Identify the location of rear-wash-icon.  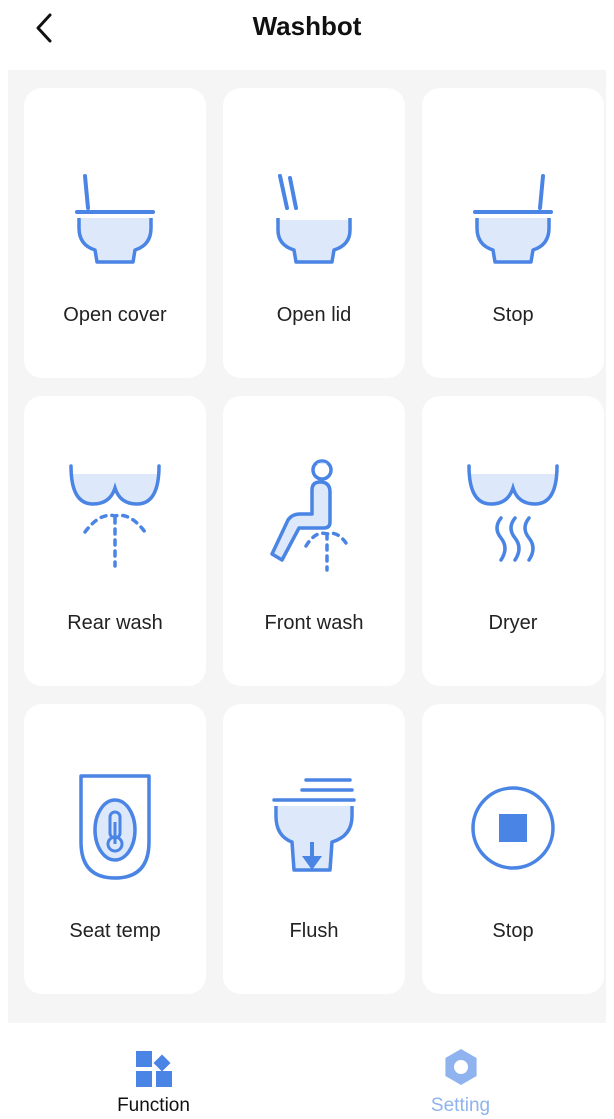
(115, 516).